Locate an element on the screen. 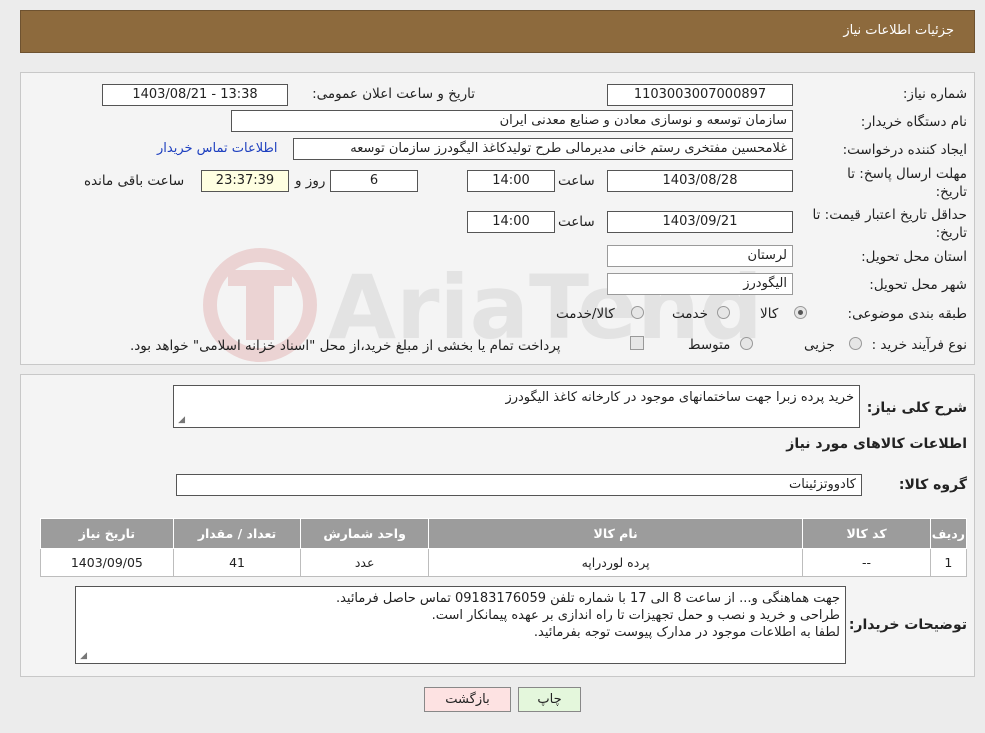  validity-date-field: 1403/09/21 is located at coordinates (700, 222).